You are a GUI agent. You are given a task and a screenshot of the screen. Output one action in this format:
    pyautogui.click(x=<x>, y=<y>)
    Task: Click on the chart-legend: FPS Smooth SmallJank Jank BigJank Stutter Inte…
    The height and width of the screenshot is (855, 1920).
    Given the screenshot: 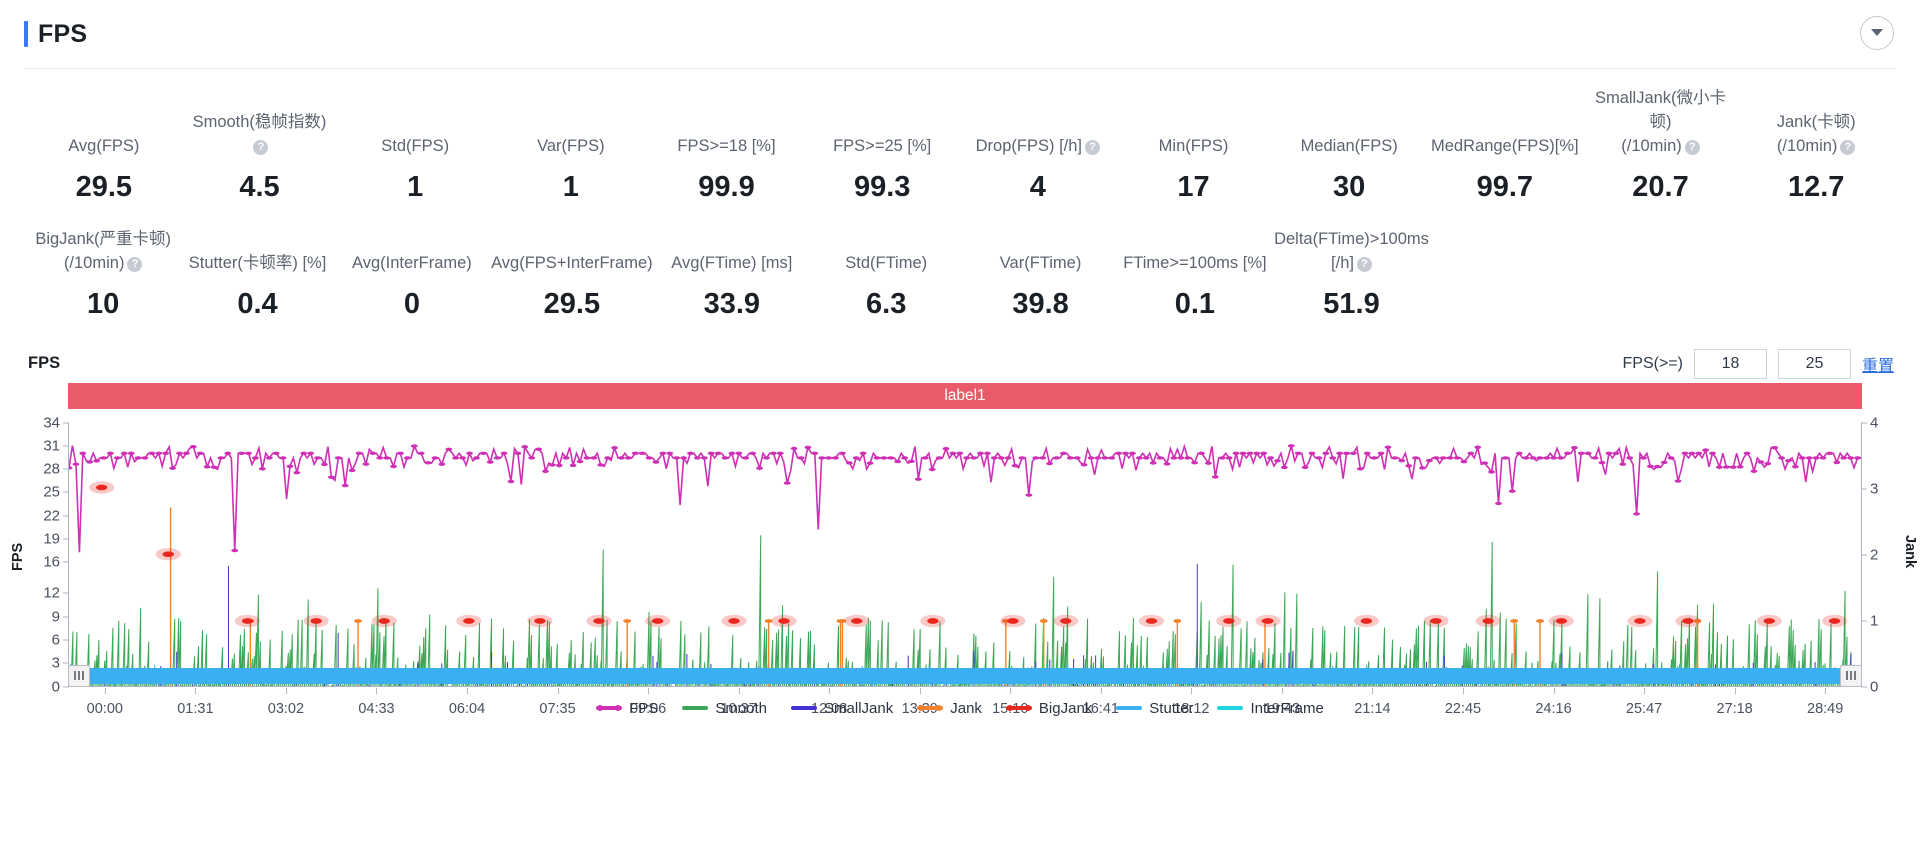 What is the action you would take?
    pyautogui.click(x=960, y=708)
    